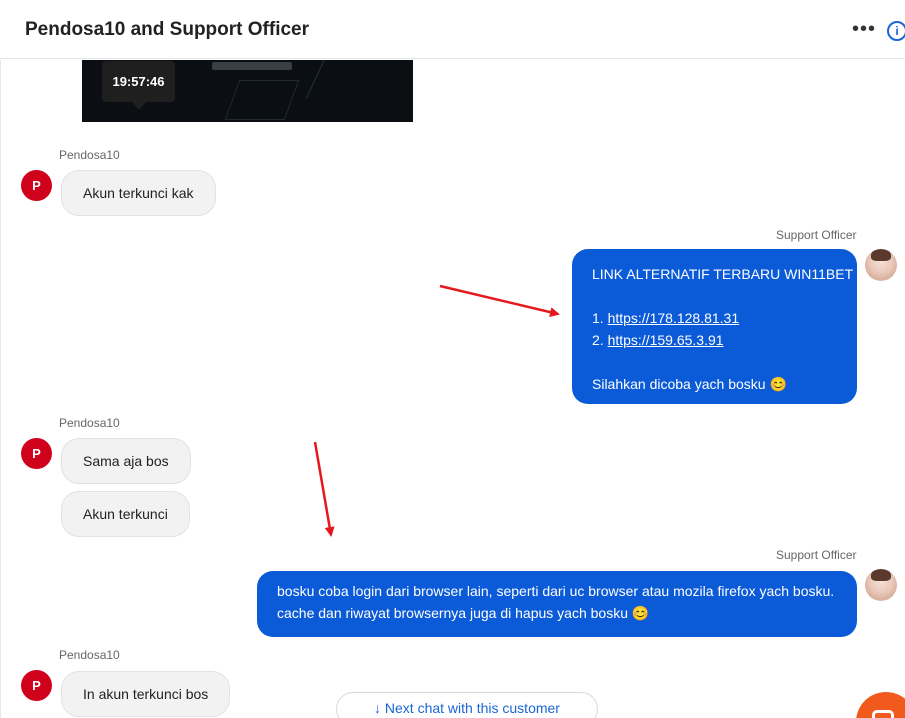  I want to click on customer-message: Sama aja bos, so click(126, 461).